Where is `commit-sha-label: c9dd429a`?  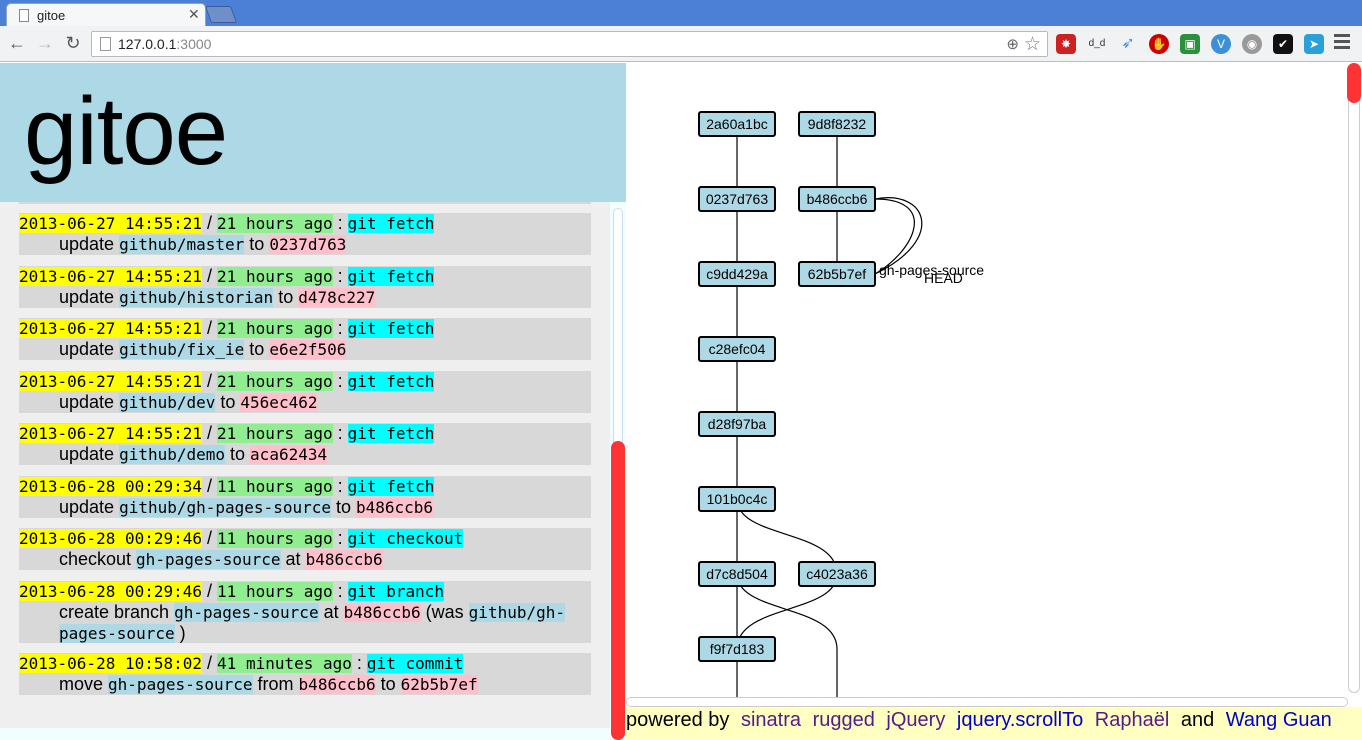
commit-sha-label: c9dd429a is located at coordinates (737, 274).